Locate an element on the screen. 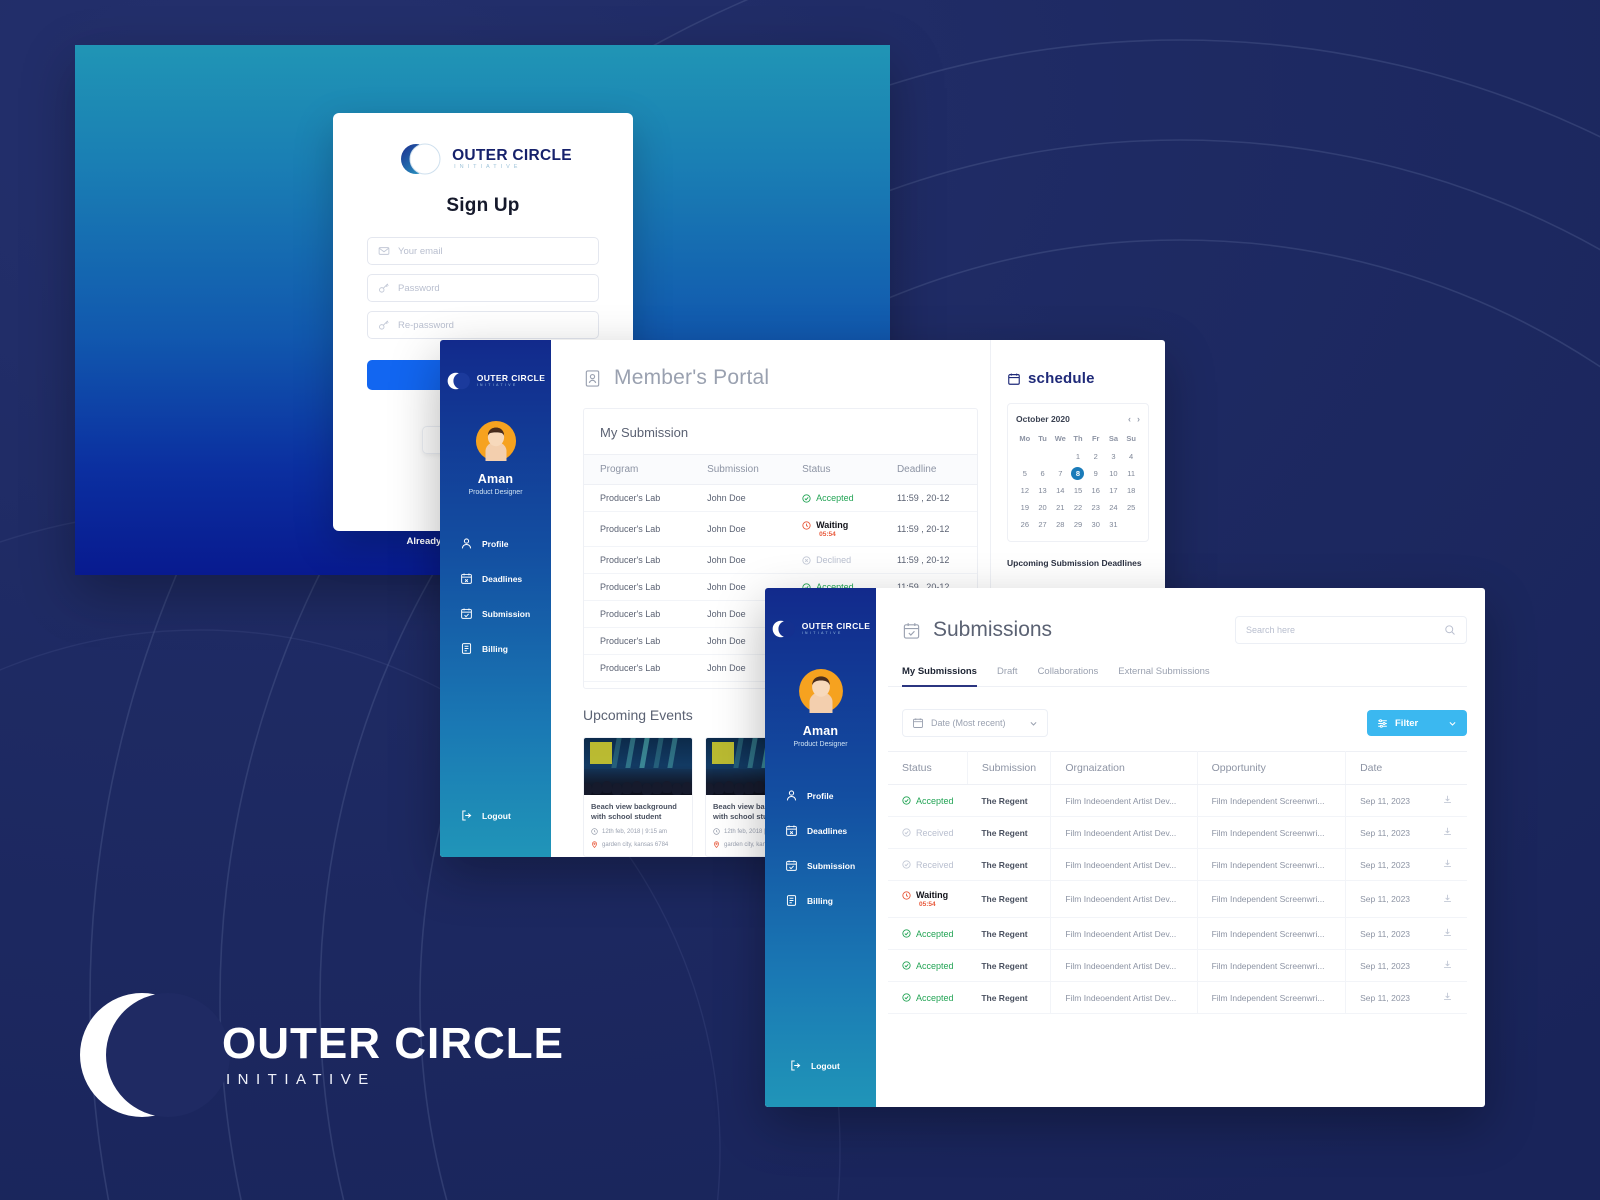 The width and height of the screenshot is (1600, 1200). tab-draft: Draft is located at coordinates (1007, 676).